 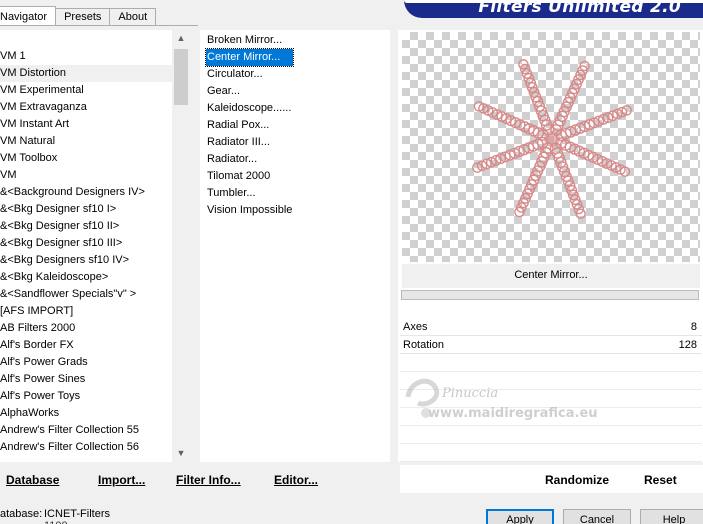 What do you see at coordinates (86, 175) in the screenshot?
I see `category-item: VM` at bounding box center [86, 175].